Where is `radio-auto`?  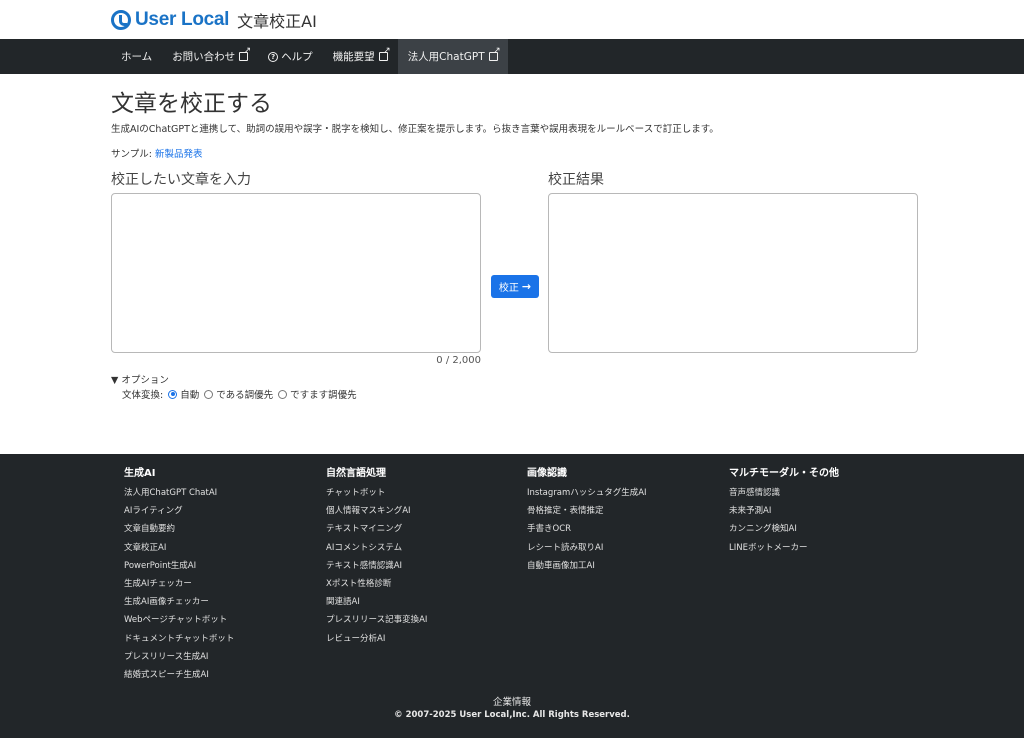 radio-auto is located at coordinates (173, 394).